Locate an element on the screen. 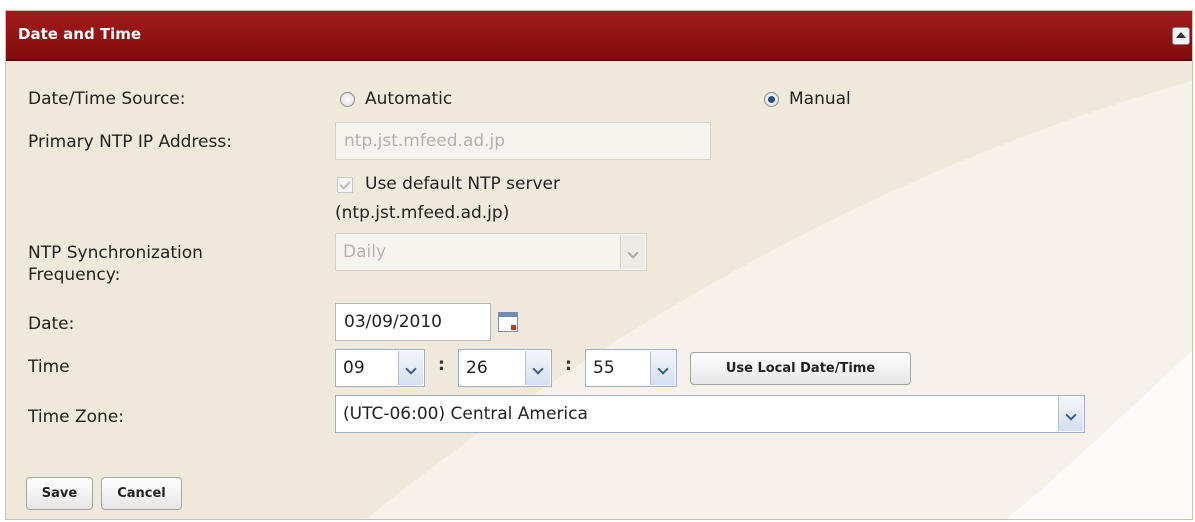 This screenshot has height=522, width=1195. timezone-select: (UTC-06:00) Central America is located at coordinates (710, 414).